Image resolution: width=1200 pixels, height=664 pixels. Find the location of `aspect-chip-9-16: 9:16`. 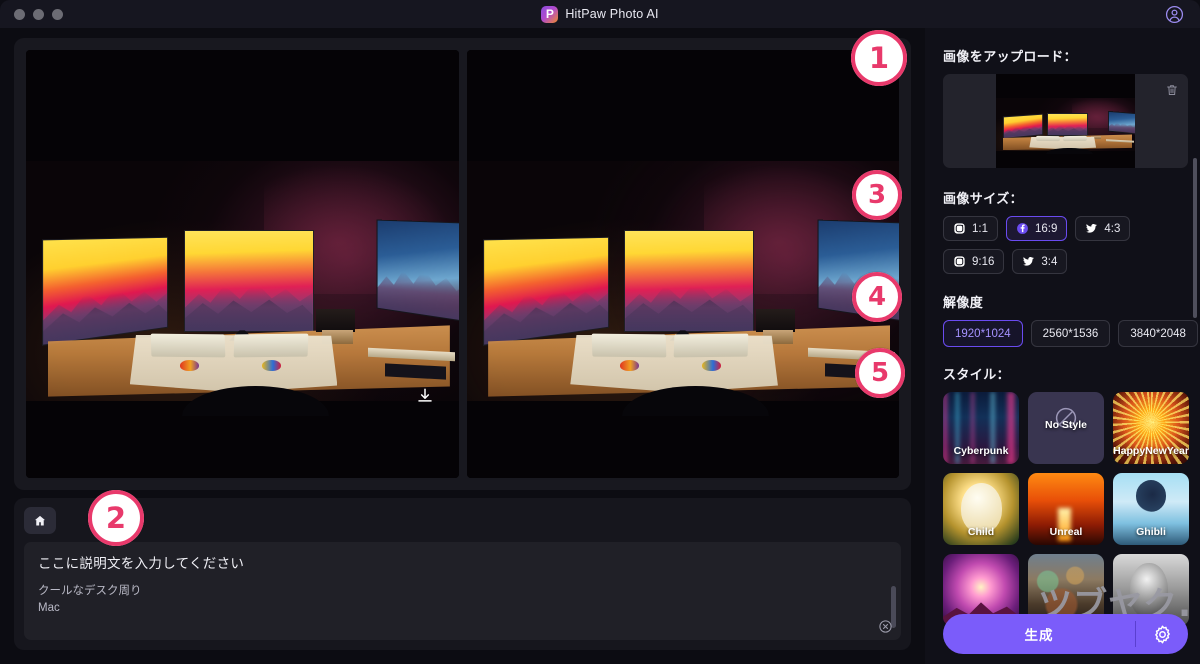

aspect-chip-9-16: 9:16 is located at coordinates (974, 261).